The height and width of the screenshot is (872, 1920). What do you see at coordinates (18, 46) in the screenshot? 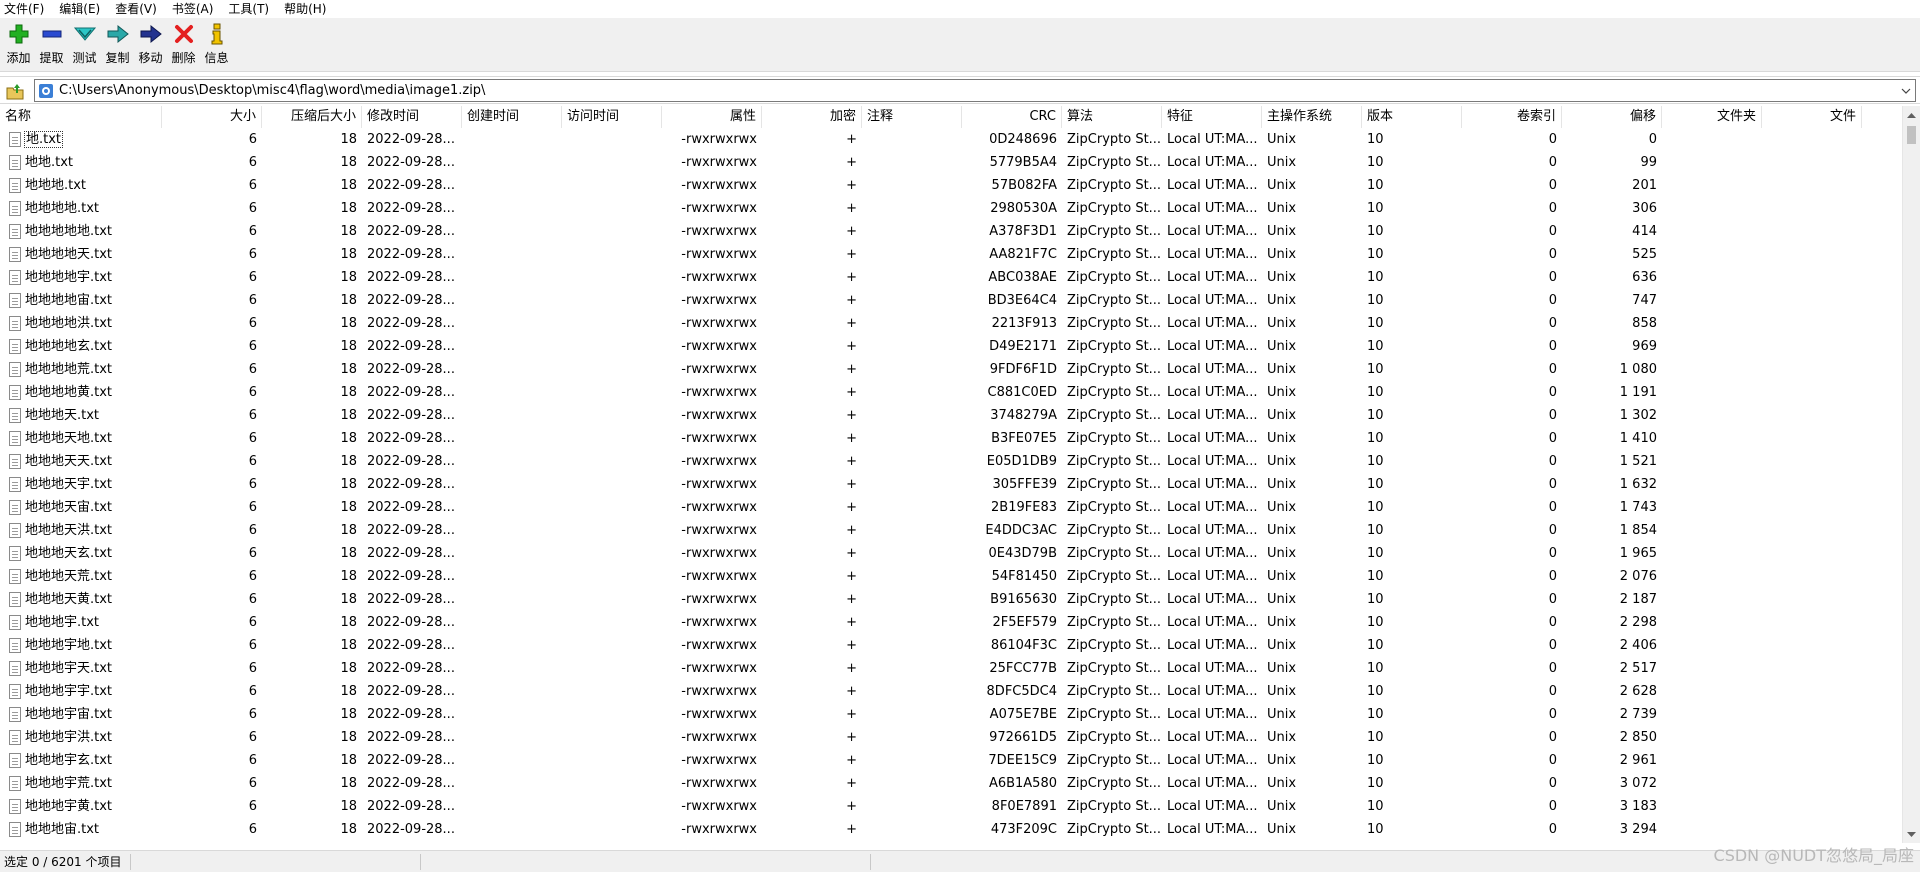
I see `add-button: 添加` at bounding box center [18, 46].